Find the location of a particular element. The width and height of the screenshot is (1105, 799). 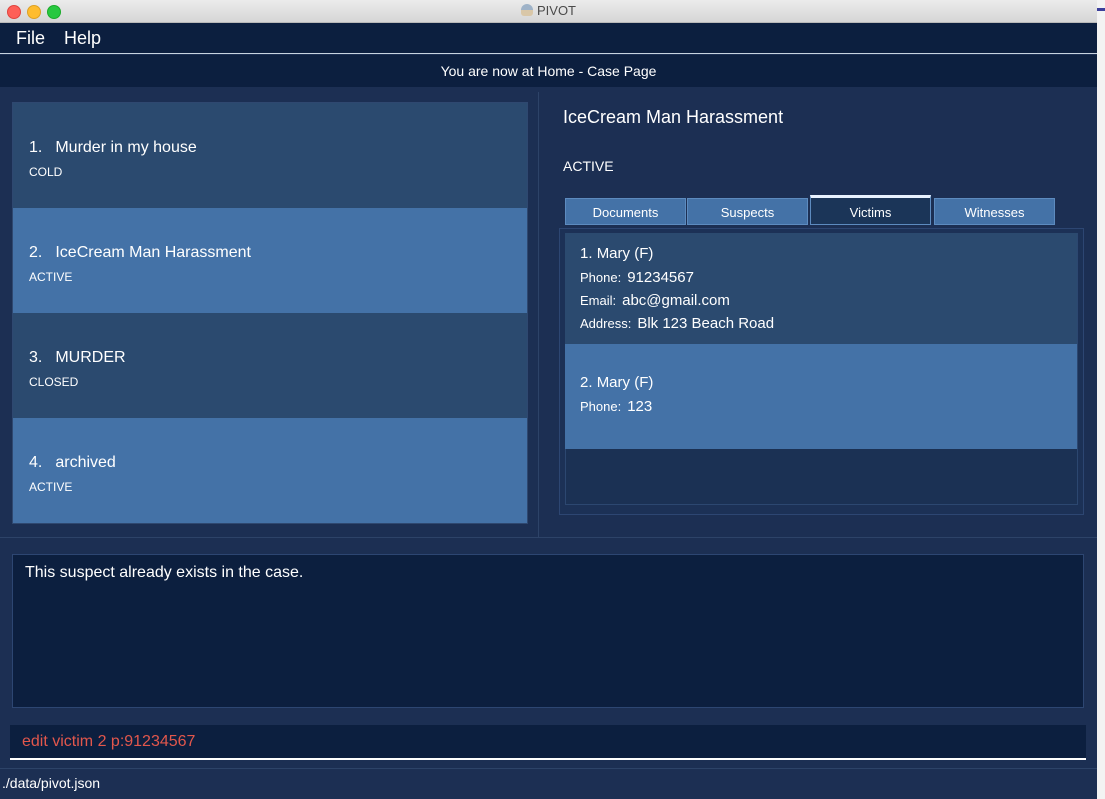

case-name: MURDER is located at coordinates (90, 357).